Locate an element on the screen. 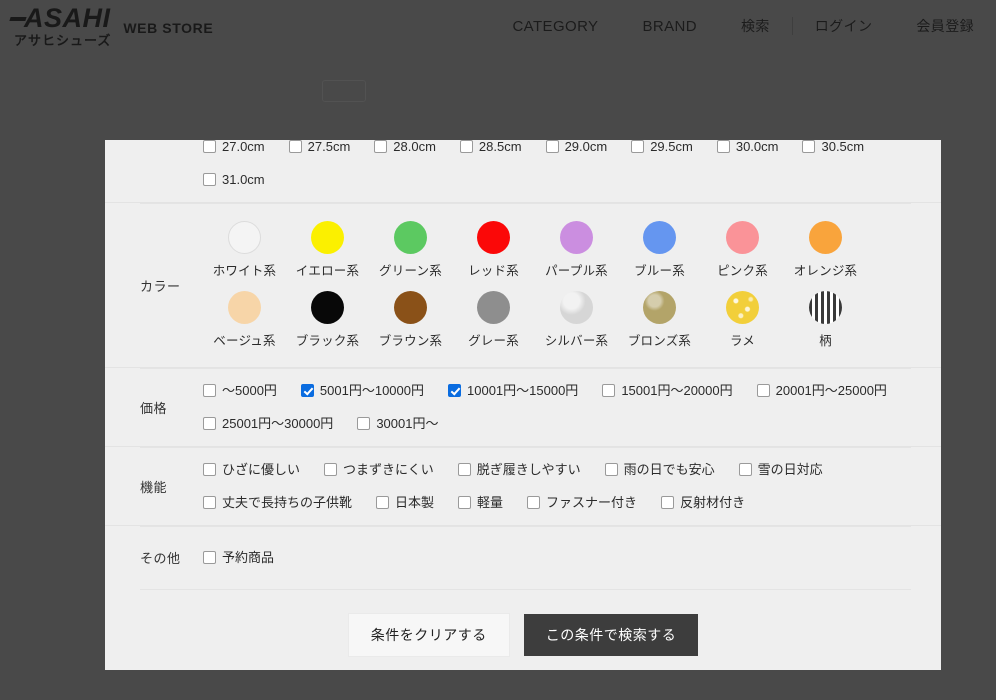  checkbox-function-snow-ready: 雪の日対応 is located at coordinates (780, 469).